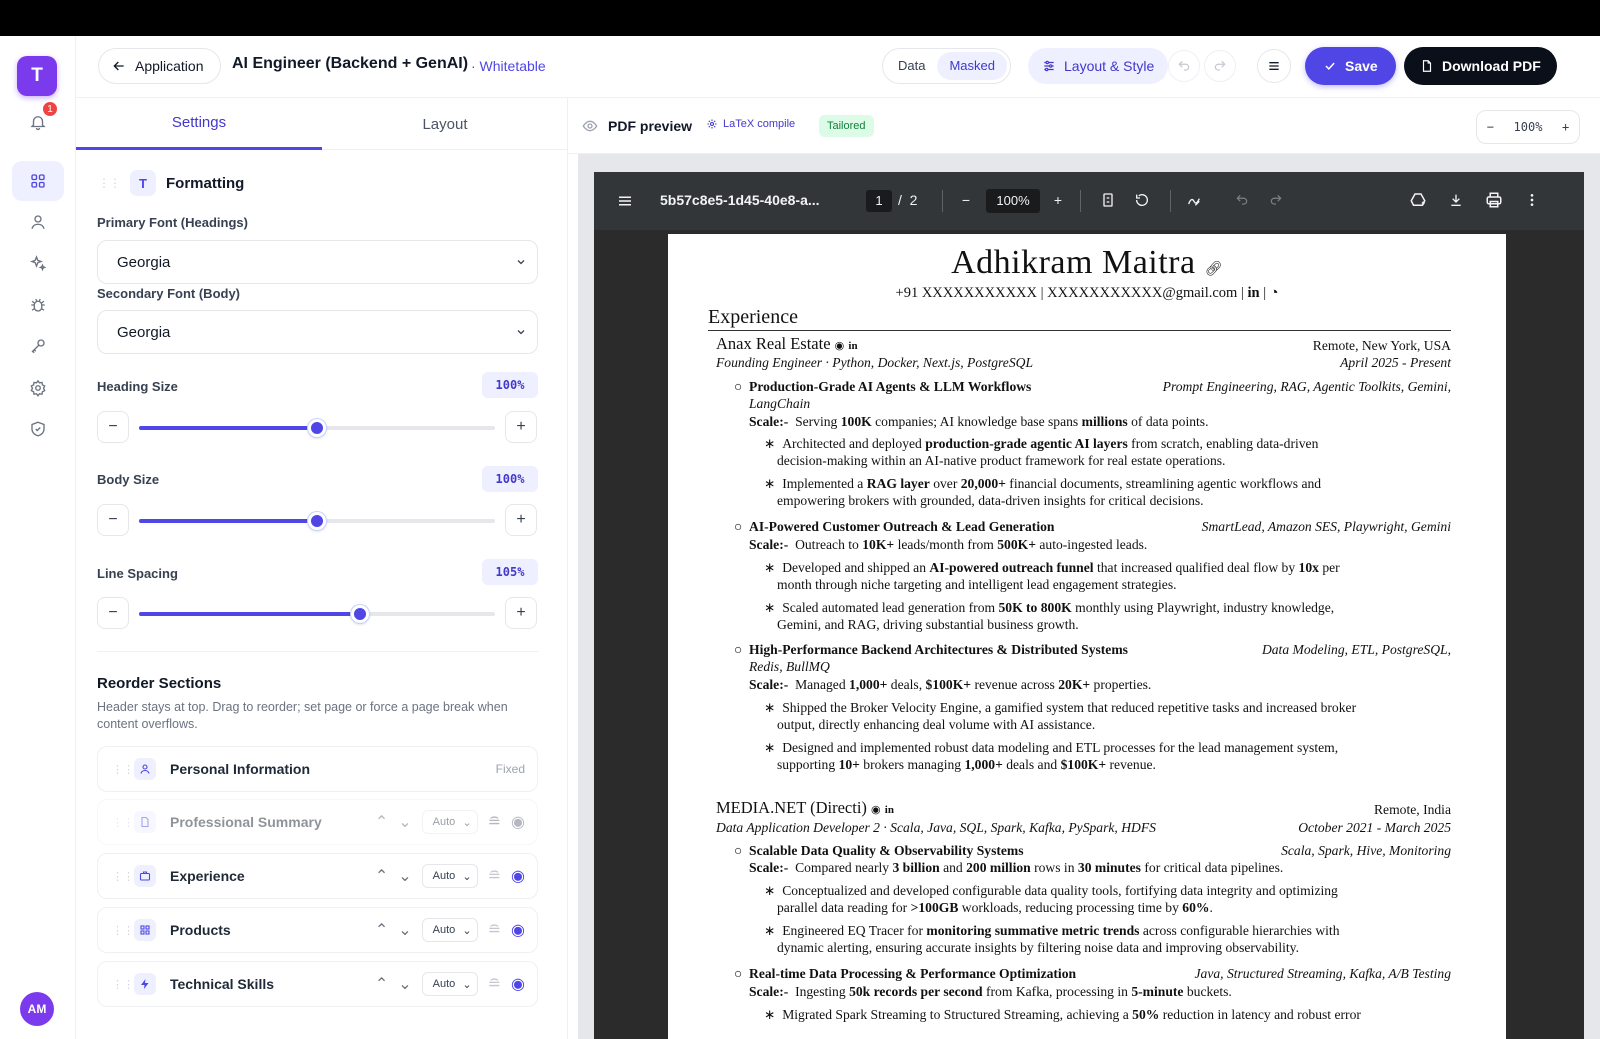 The width and height of the screenshot is (1600, 1039). Describe the element at coordinates (1528, 127) in the screenshot. I see `zoom-value: 100%` at that location.